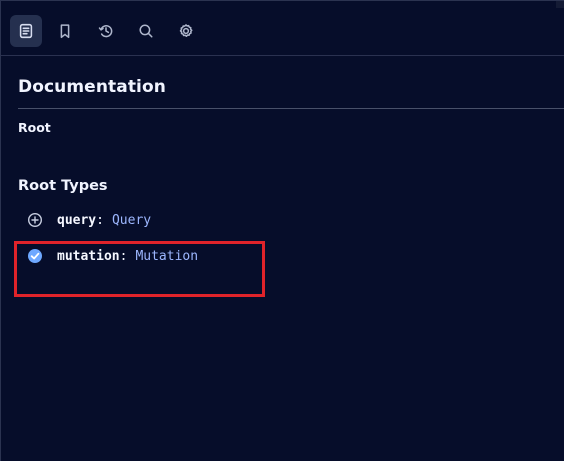  I want to click on query-field-row: query : Query, so click(89, 220).